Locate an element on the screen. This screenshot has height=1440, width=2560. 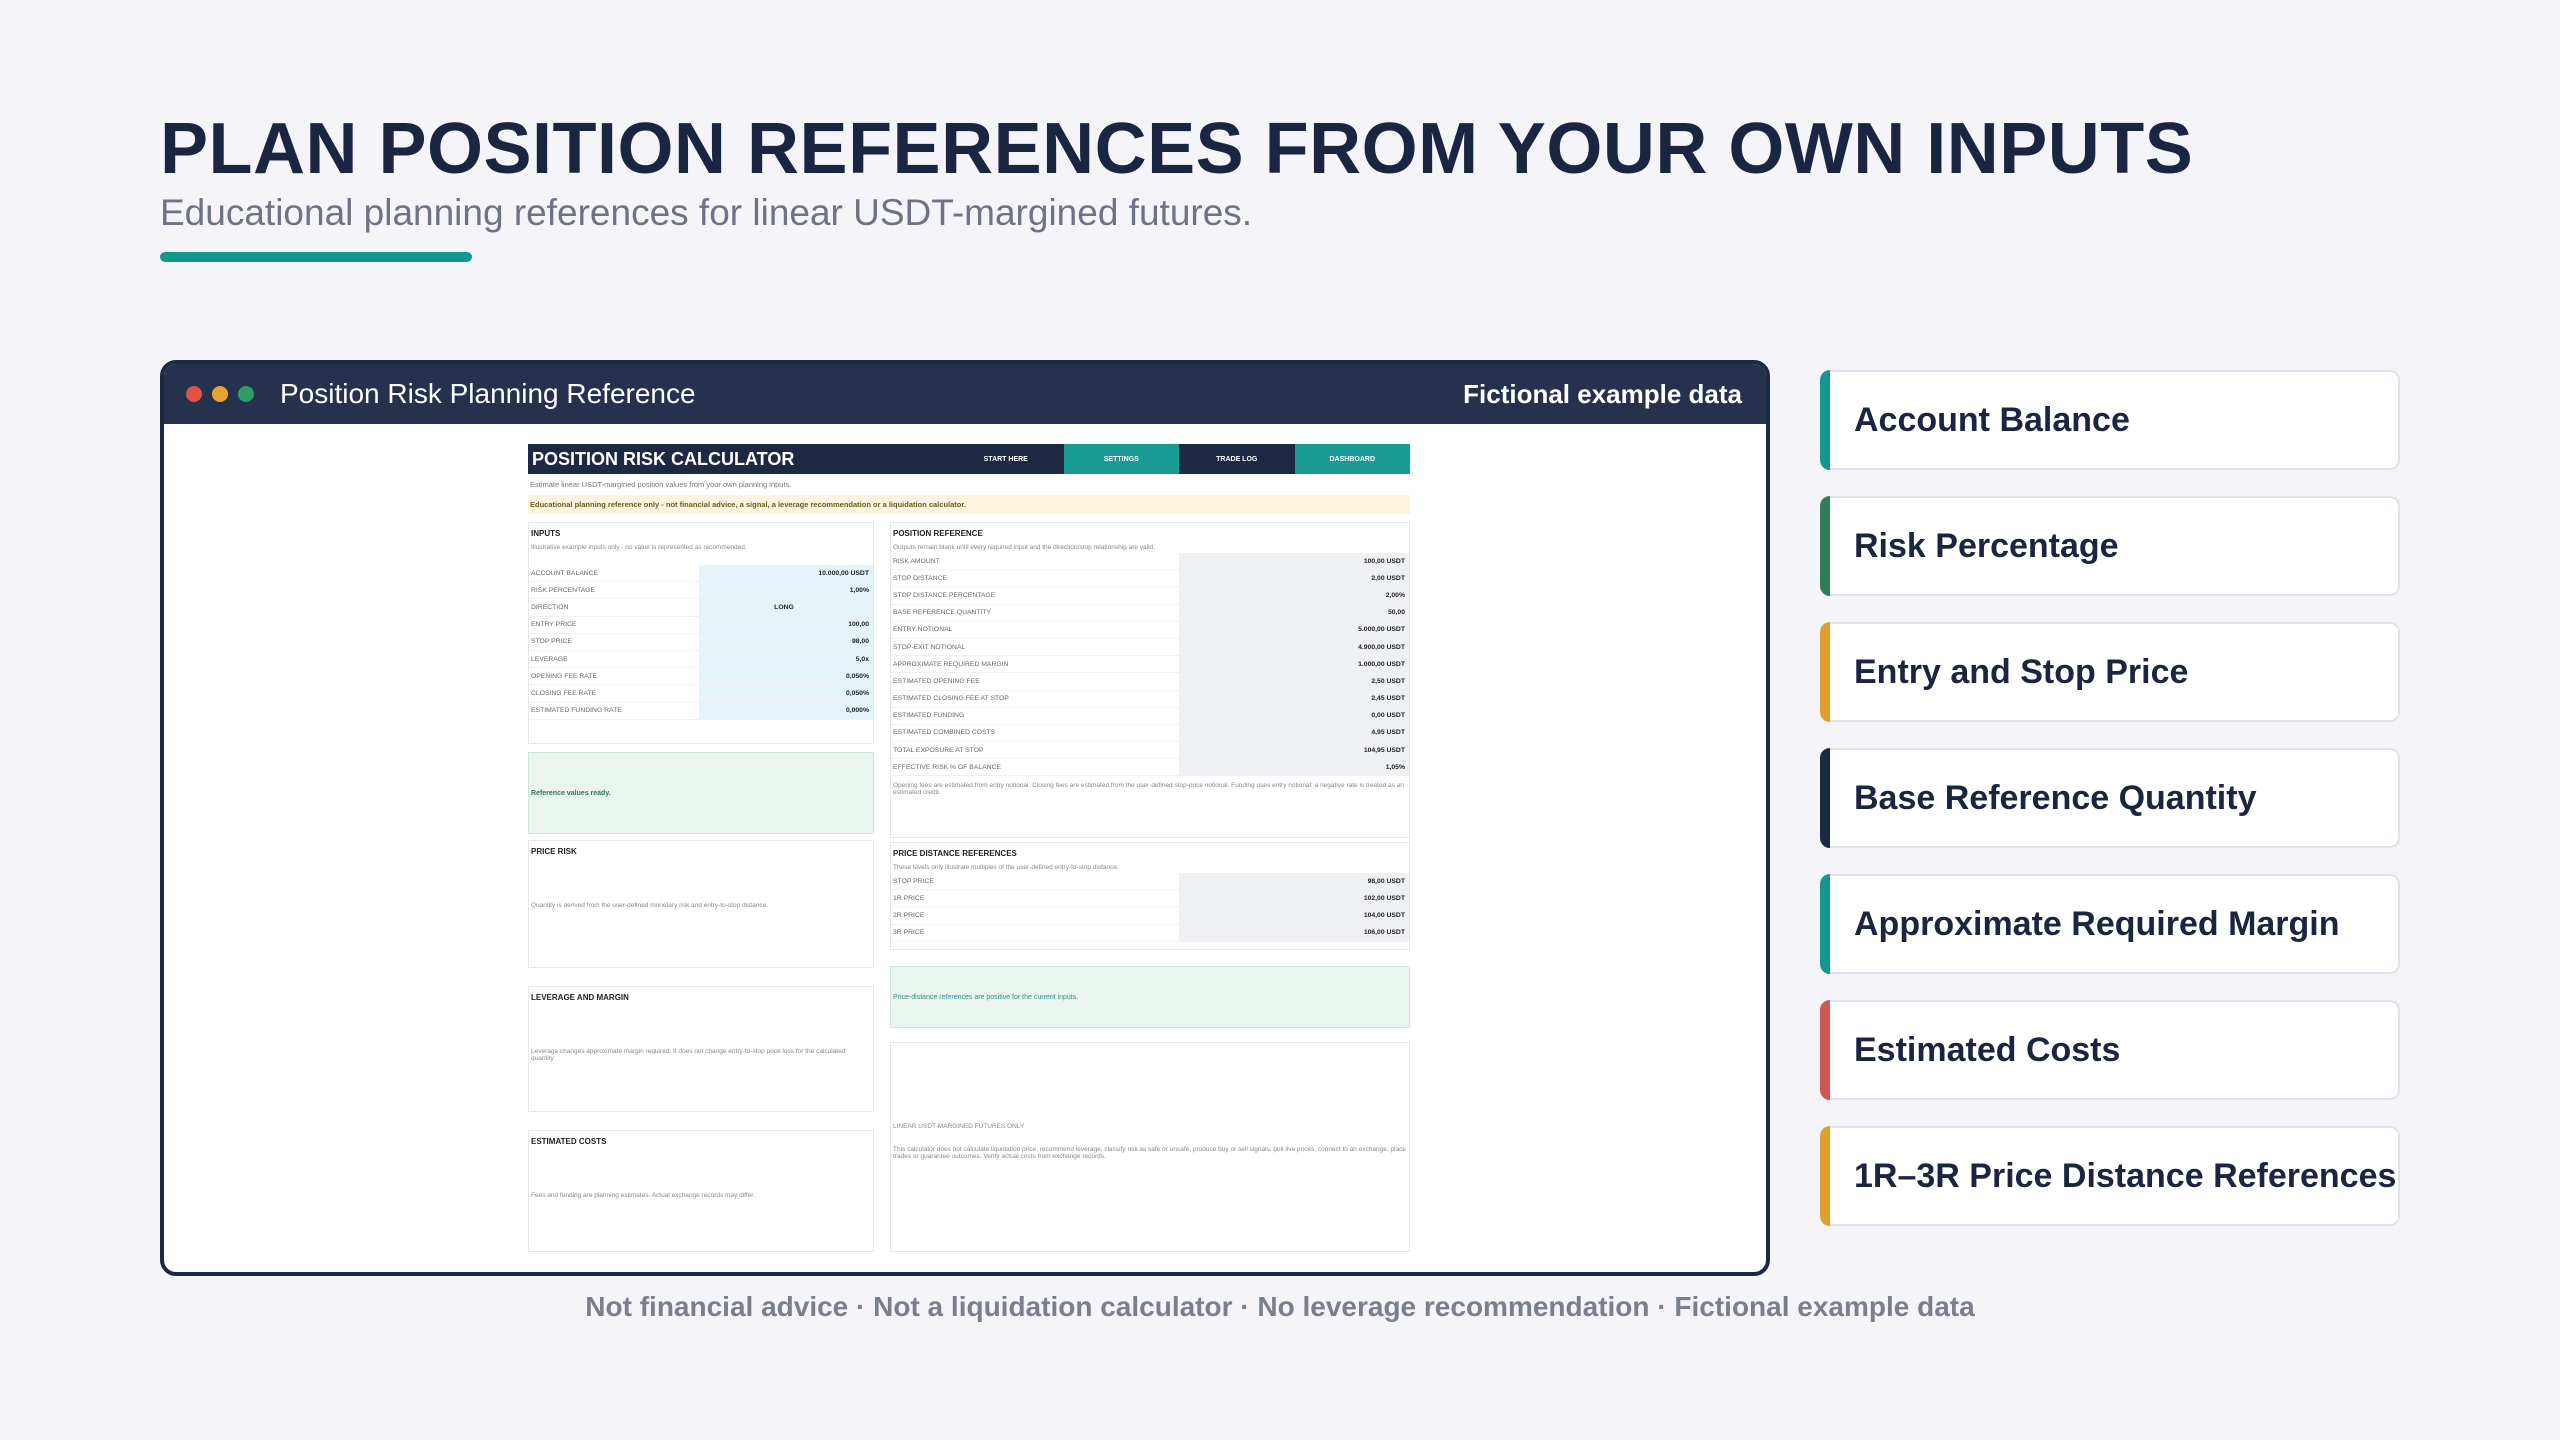
row-value: 2,50 USDT is located at coordinates (1294, 681).